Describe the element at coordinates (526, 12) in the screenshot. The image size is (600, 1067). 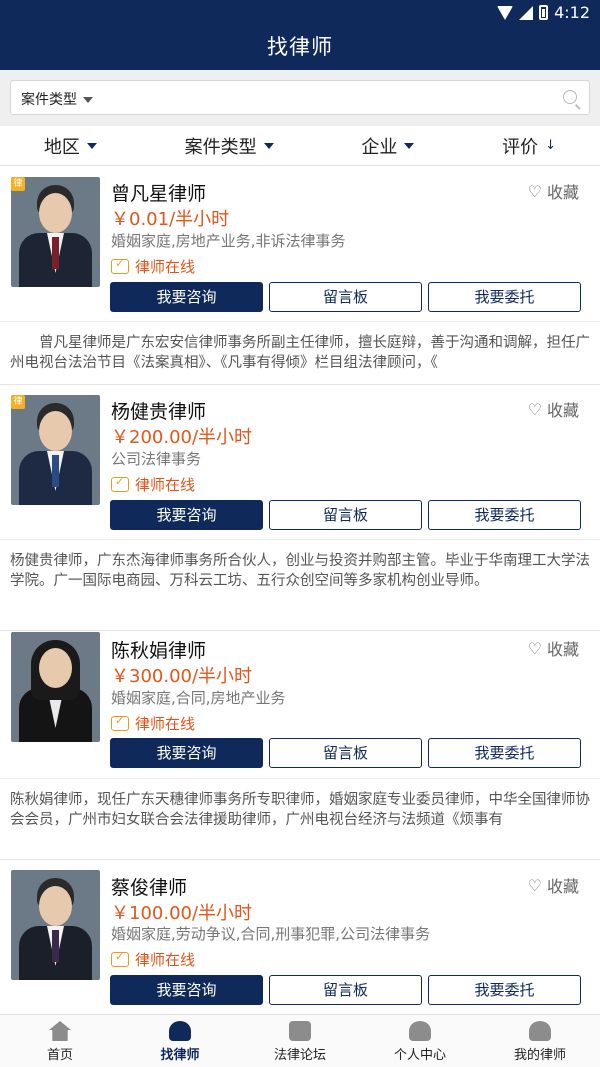
I see `signal-icon` at that location.